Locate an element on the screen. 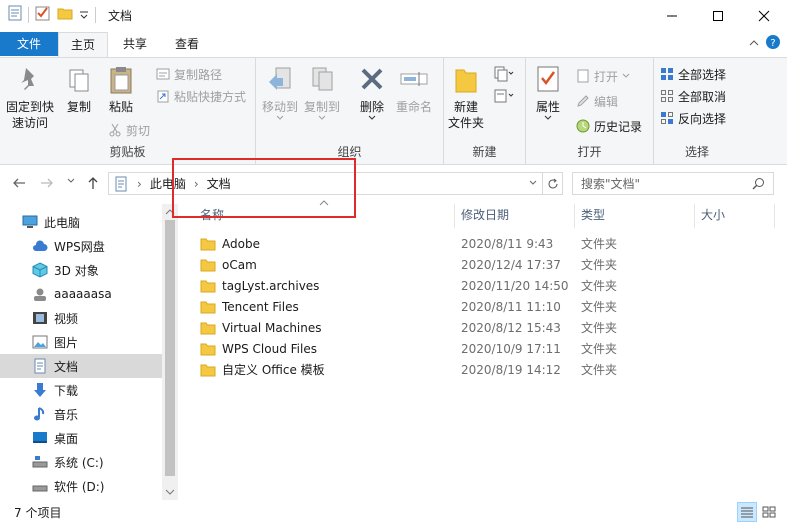 This screenshot has width=787, height=524. properties-quick-icon is located at coordinates (15, 14).